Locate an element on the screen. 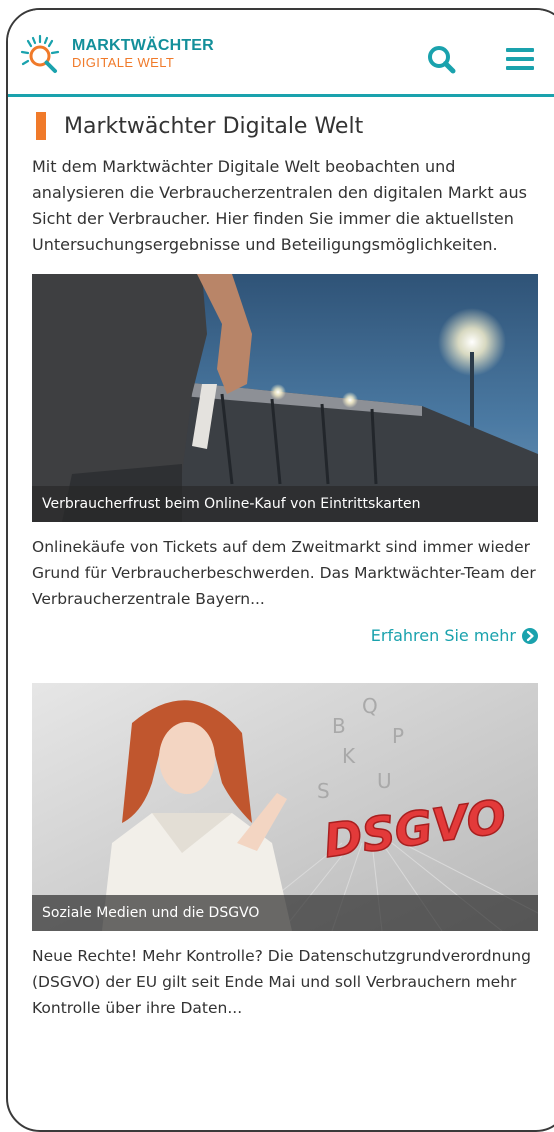 The image size is (554, 1132). brand-line-1: MARKTWÄCHTER is located at coordinates (143, 45).